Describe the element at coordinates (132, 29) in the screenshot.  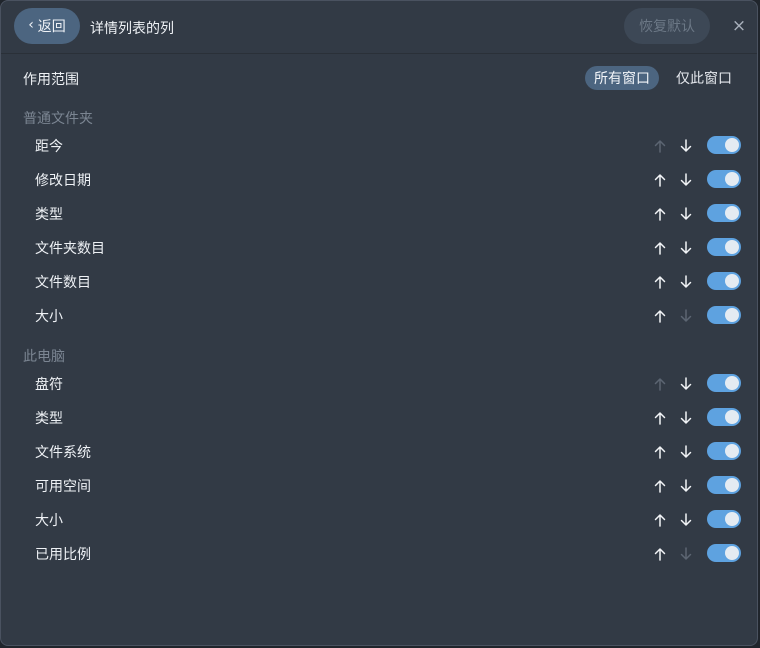
I see `dialog-title: 详情列表的列` at that location.